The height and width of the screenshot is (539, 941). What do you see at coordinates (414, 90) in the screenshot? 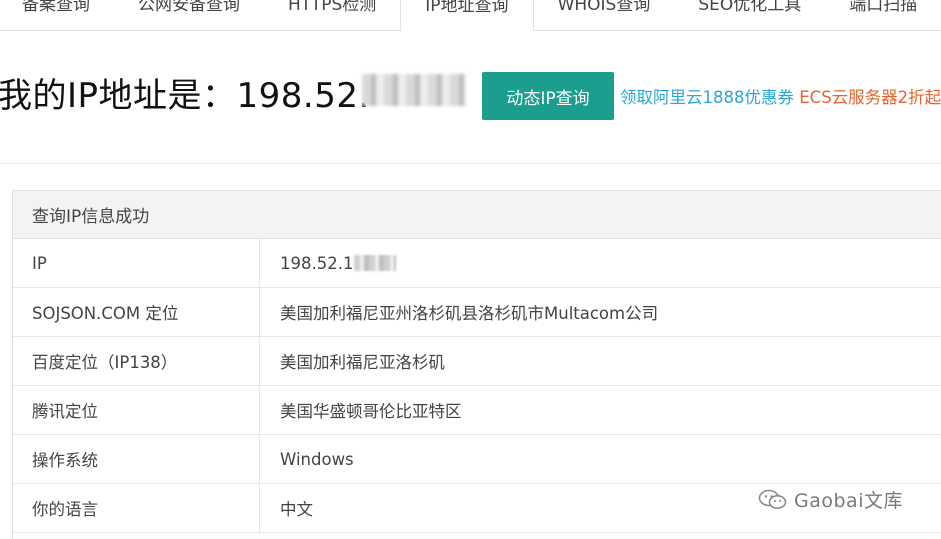
I see `ip-redaction-mask` at bounding box center [414, 90].